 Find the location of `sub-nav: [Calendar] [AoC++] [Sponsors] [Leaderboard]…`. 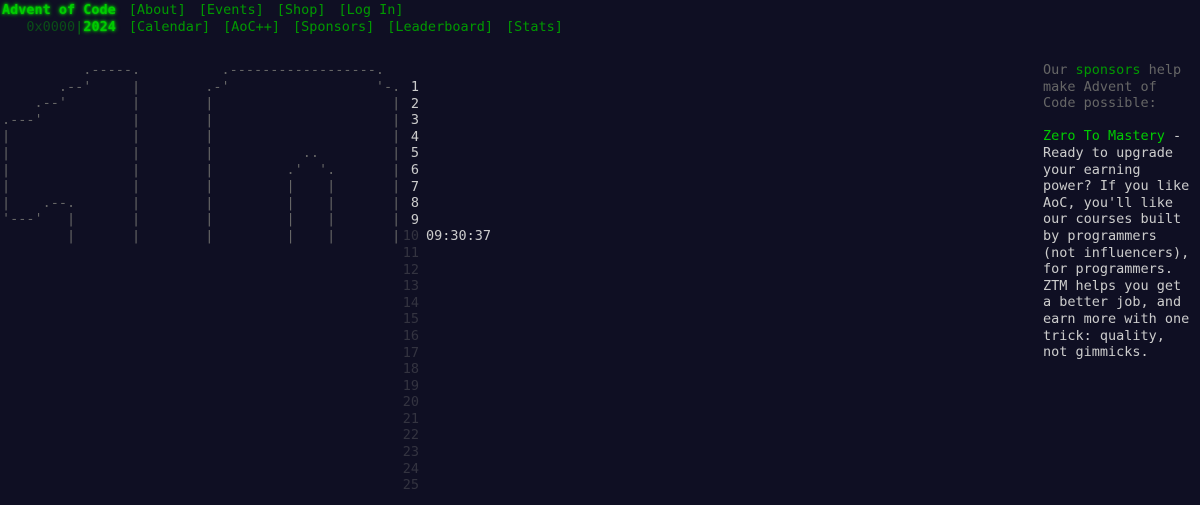

sub-nav: [Calendar] [AoC++] [Sponsors] [Leaderboard]… is located at coordinates (339, 27).